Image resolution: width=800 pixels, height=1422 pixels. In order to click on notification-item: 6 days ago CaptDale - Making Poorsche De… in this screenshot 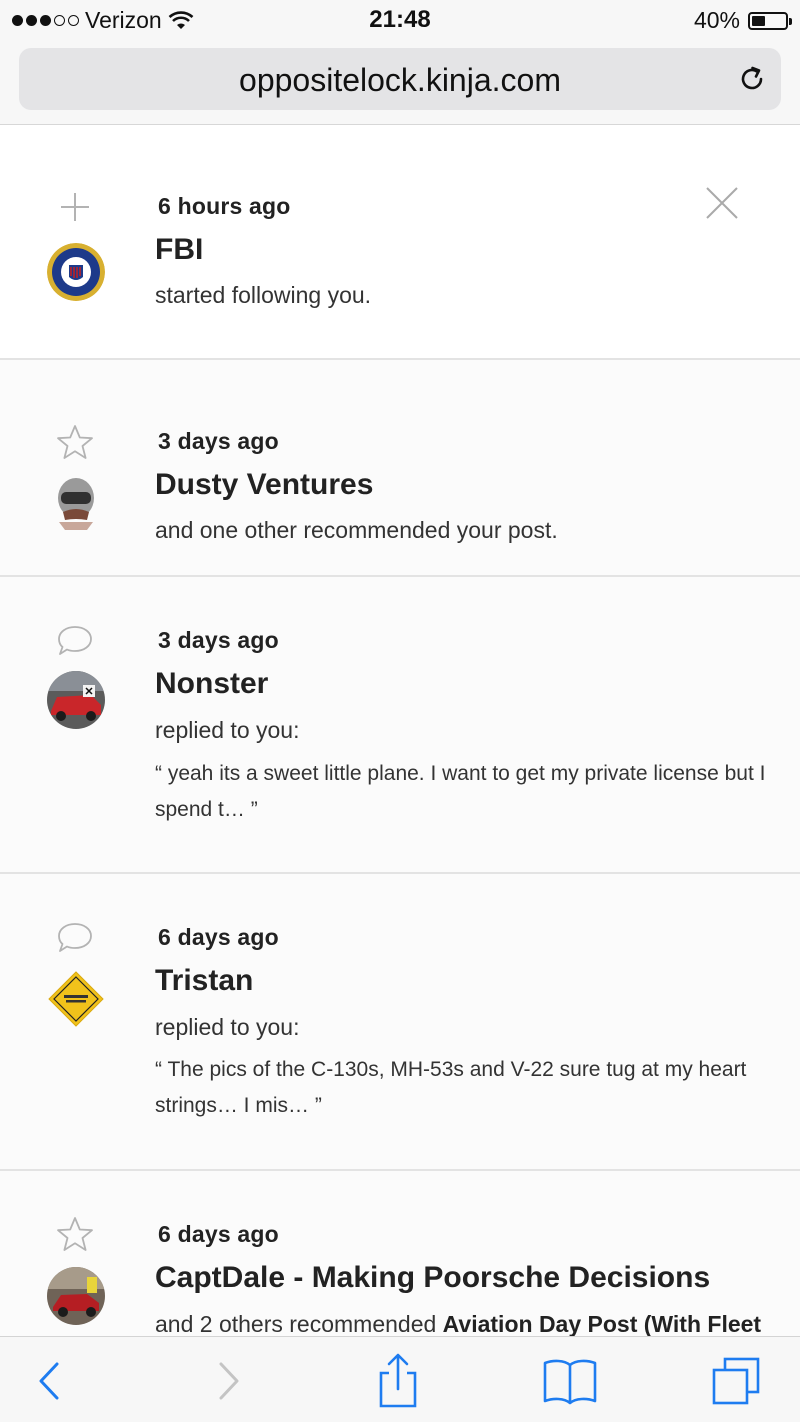, I will do `click(400, 1254)`.